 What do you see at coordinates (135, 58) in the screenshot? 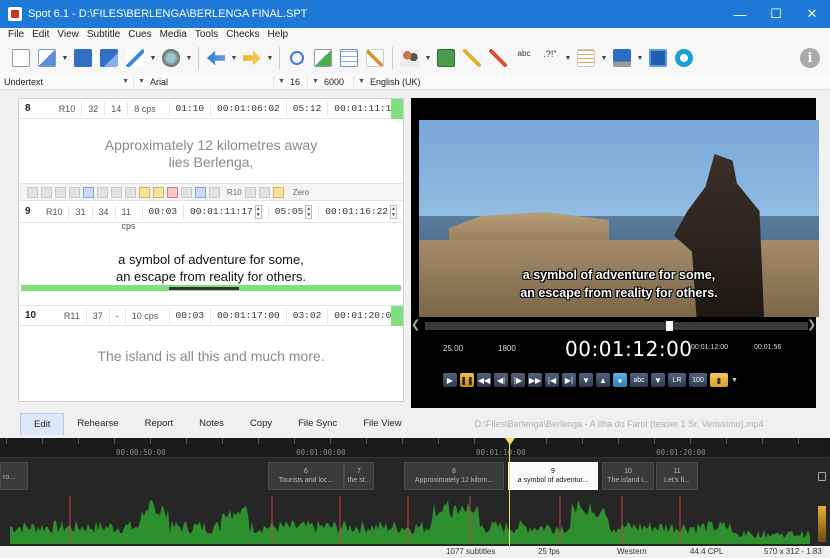
I see `check-button` at bounding box center [135, 58].